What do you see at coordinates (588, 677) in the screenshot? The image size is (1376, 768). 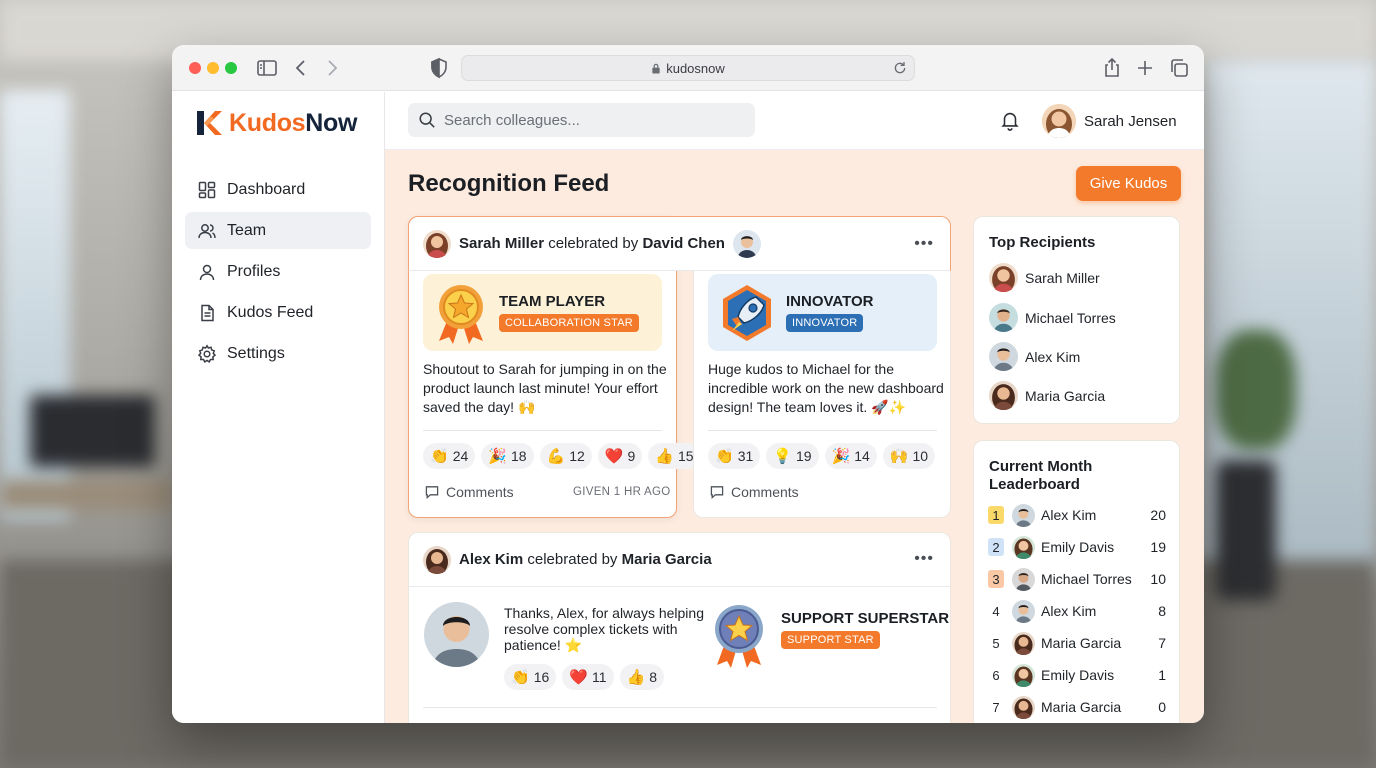 I see `reaction-button: ❤️ 11` at bounding box center [588, 677].